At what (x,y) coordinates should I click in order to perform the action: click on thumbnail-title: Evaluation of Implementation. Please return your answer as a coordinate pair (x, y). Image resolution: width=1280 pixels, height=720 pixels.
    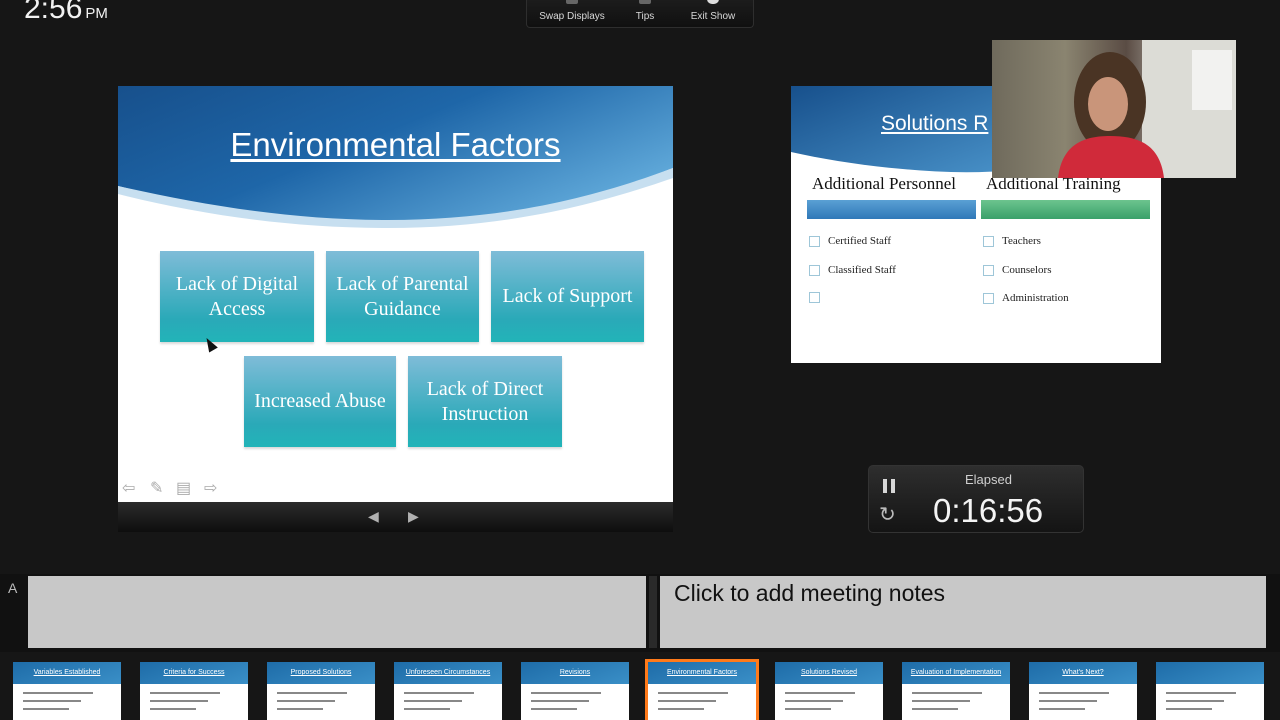
    Looking at the image, I should click on (956, 672).